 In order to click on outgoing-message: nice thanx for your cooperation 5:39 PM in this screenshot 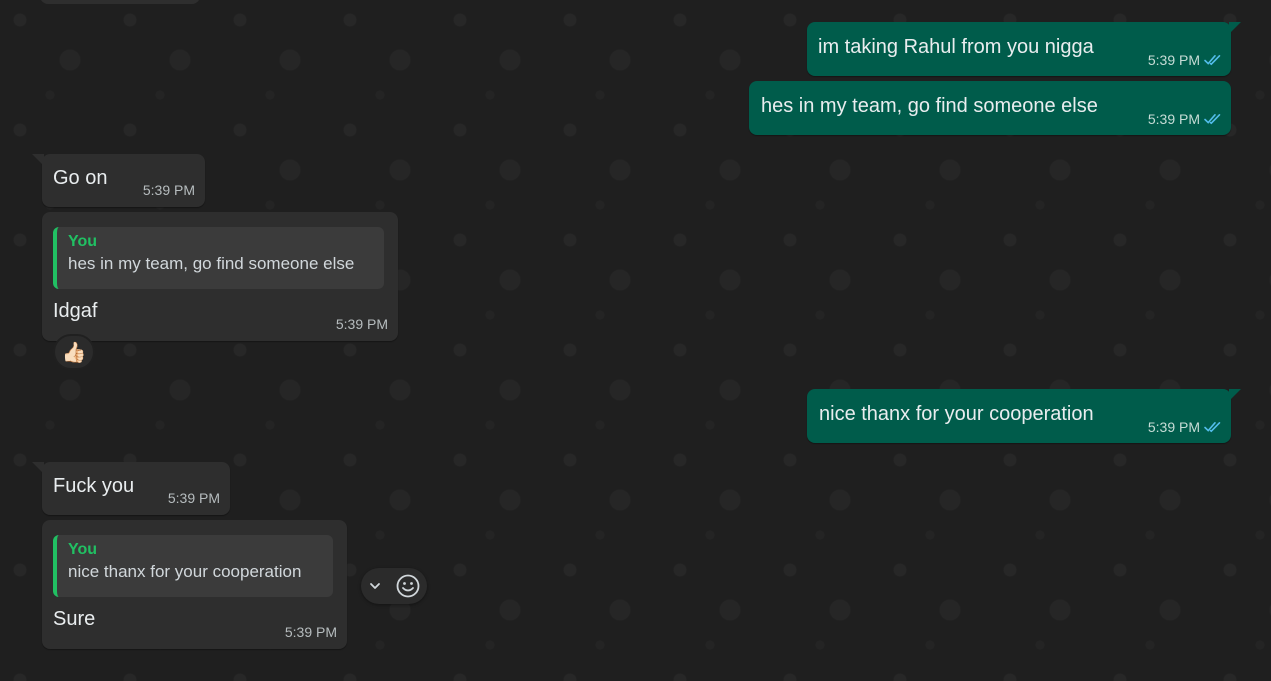, I will do `click(1024, 416)`.